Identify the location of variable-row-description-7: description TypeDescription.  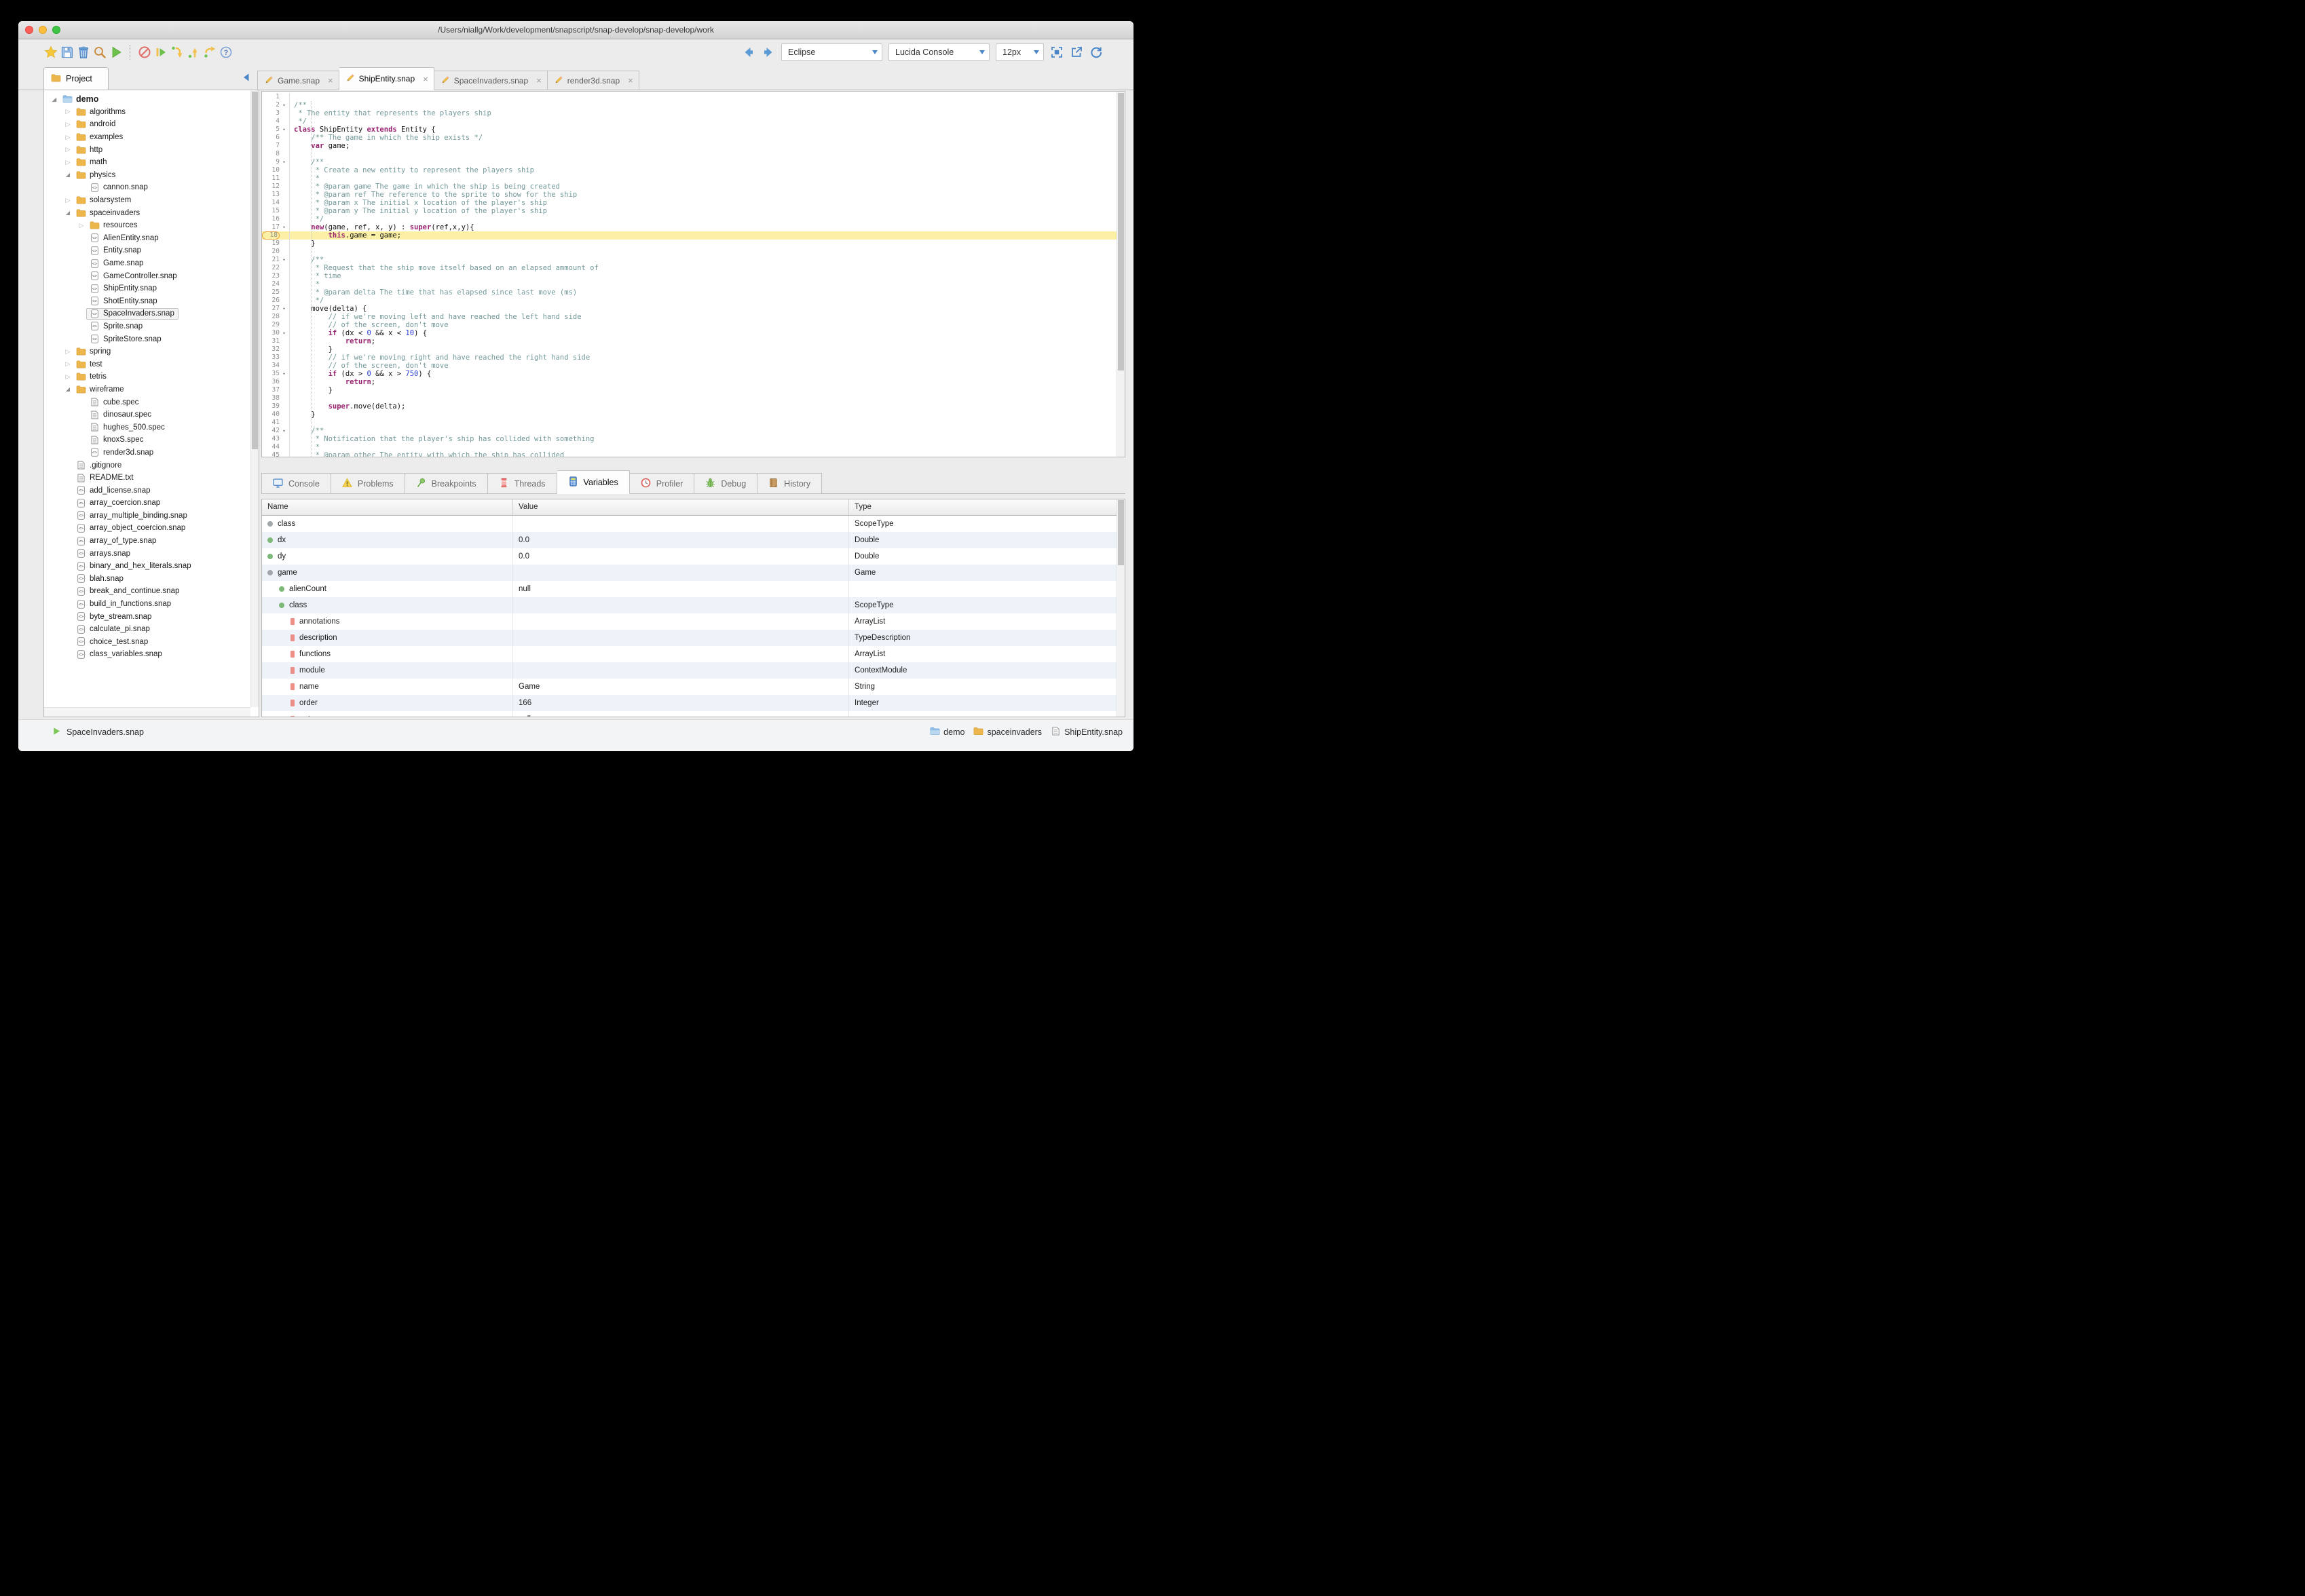
(694, 638).